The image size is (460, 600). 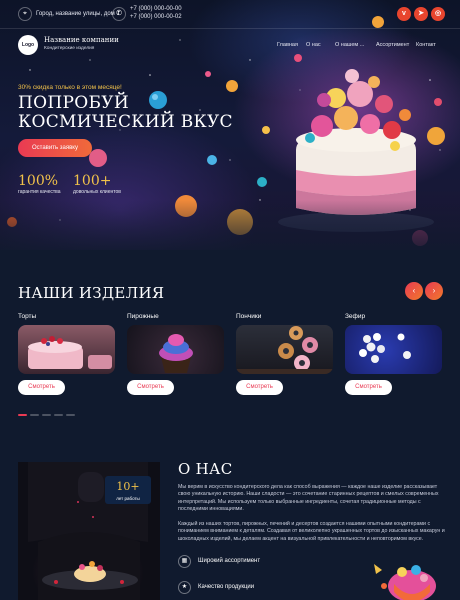 What do you see at coordinates (368, 387) in the screenshot?
I see `view-button-marshmallow: Смотреть` at bounding box center [368, 387].